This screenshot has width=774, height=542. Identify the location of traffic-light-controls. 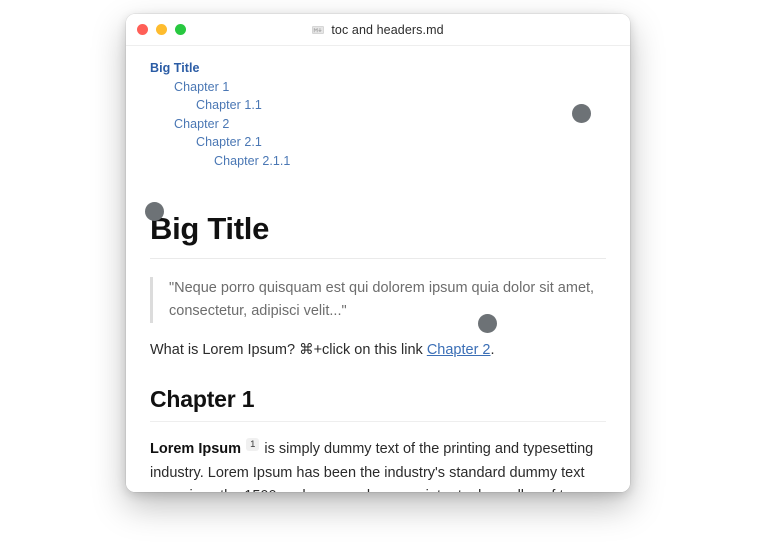
(161, 29).